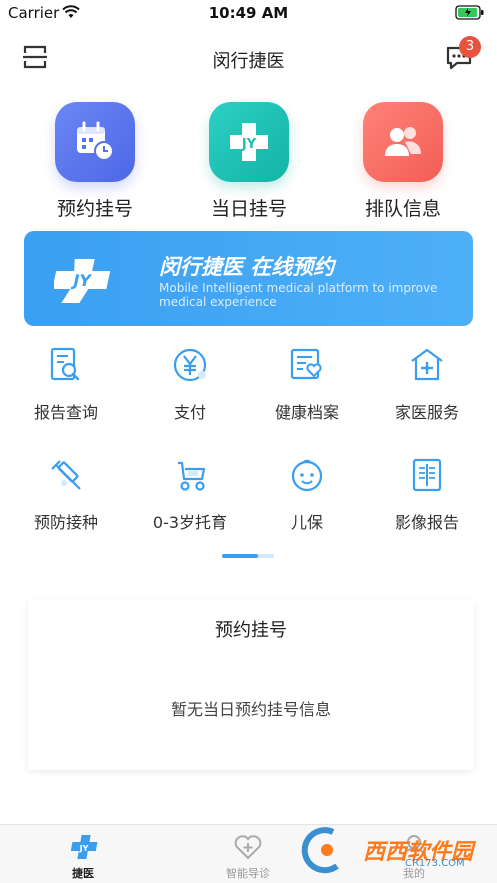 This screenshot has width=497, height=883. I want to click on battery-icon, so click(470, 12).